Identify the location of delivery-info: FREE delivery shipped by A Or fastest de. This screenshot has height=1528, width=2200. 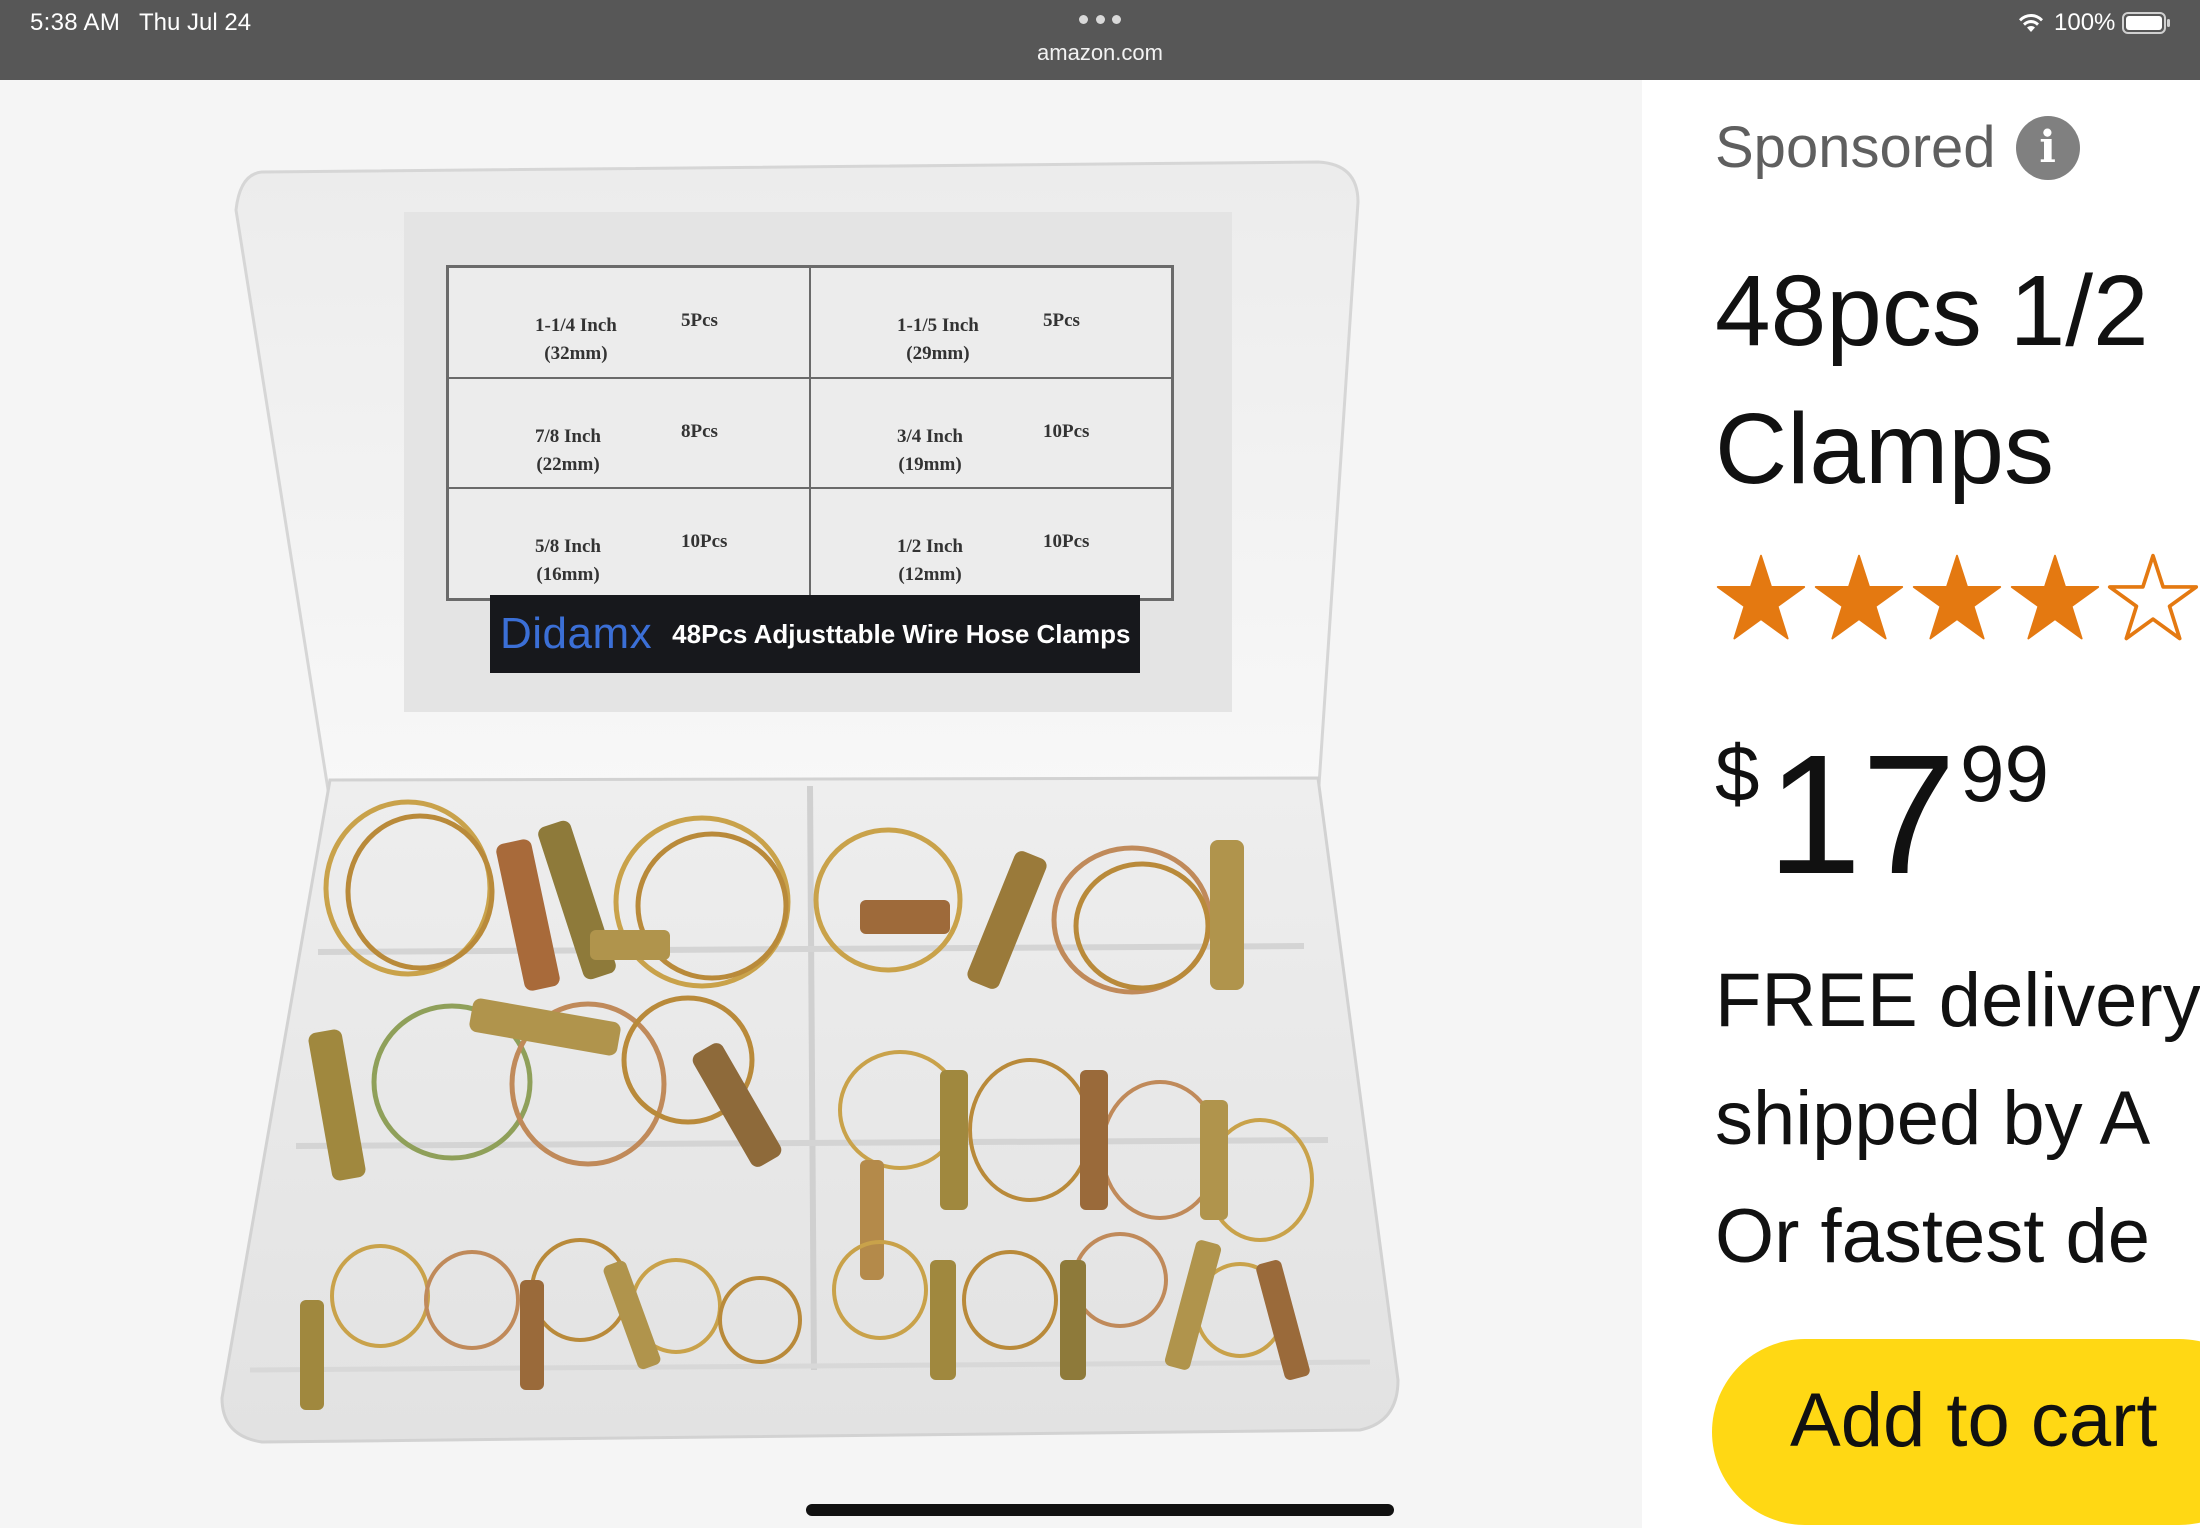
(1957, 1118).